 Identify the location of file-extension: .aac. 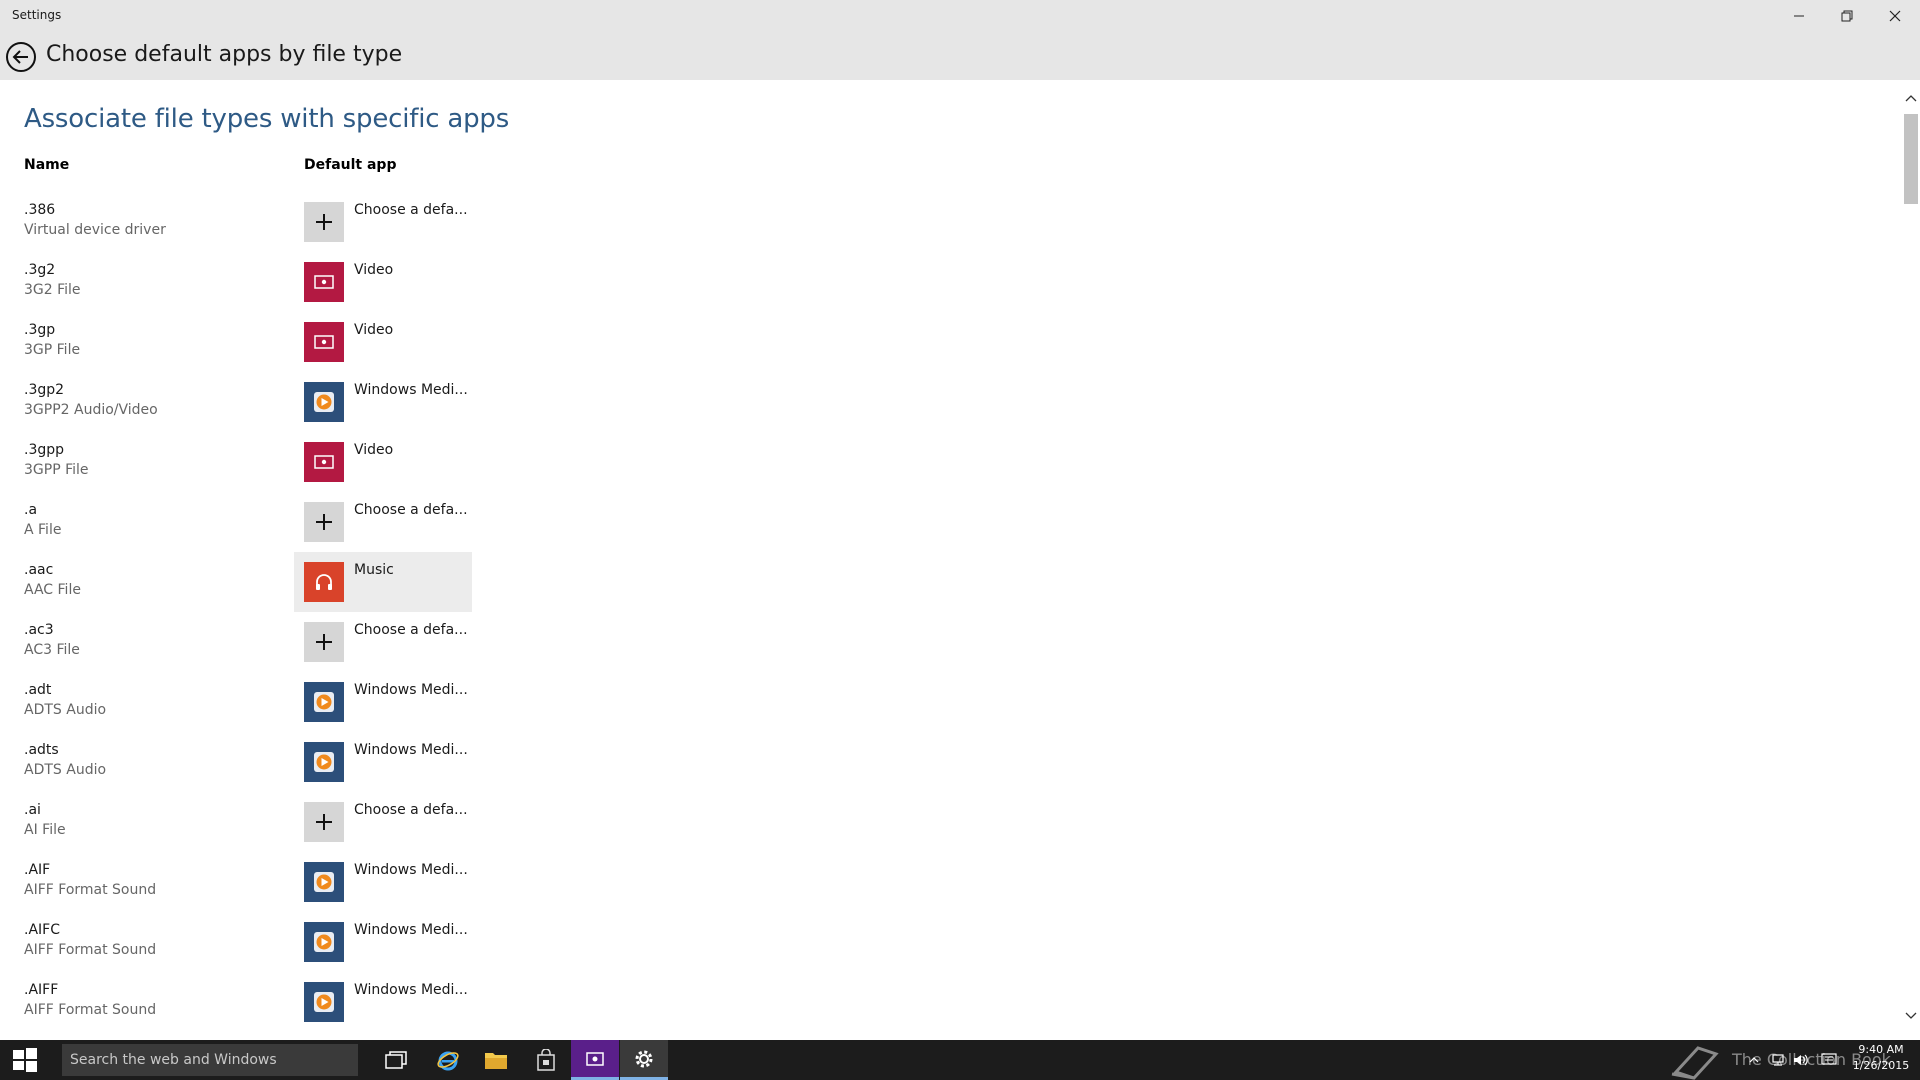
(39, 570).